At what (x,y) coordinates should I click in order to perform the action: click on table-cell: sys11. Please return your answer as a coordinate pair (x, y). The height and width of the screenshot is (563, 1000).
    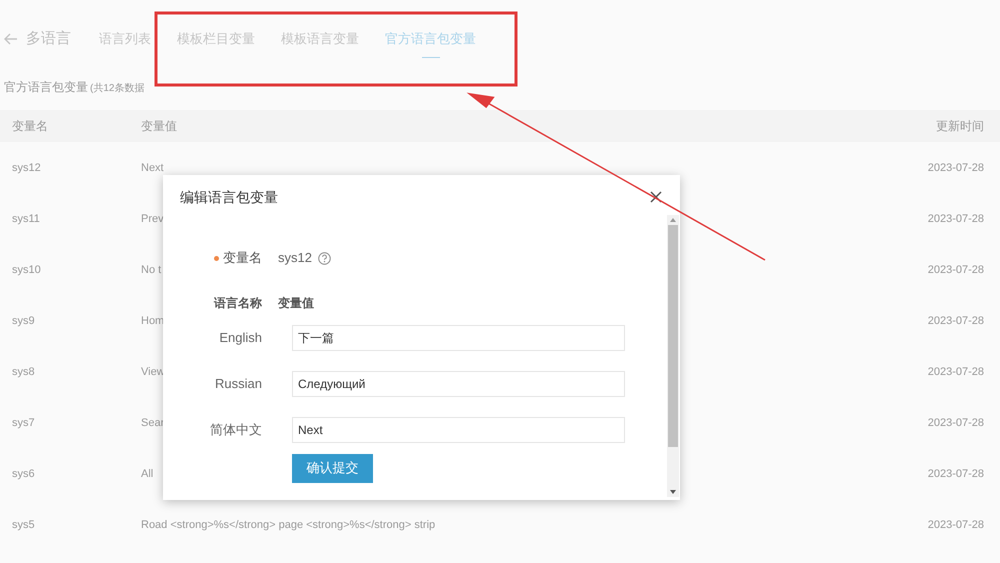
    Looking at the image, I should click on (26, 219).